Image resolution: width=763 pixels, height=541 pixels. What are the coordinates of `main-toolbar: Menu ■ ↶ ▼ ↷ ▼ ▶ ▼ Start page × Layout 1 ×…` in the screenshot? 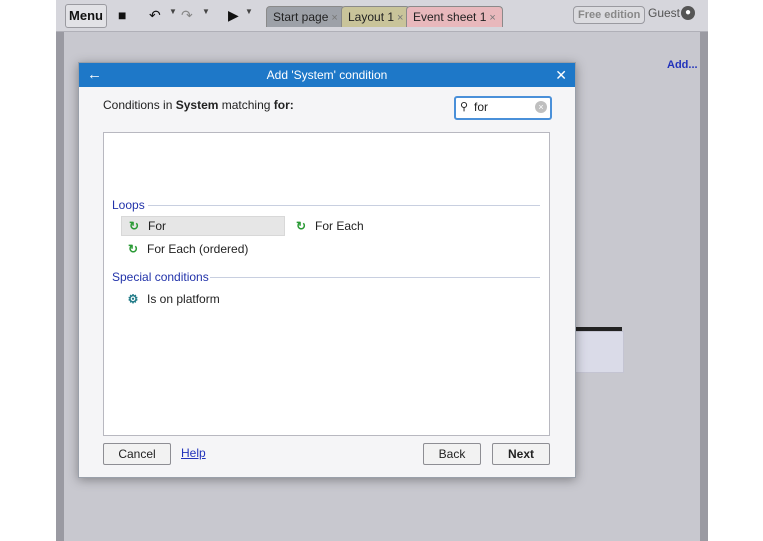 It's located at (382, 16).